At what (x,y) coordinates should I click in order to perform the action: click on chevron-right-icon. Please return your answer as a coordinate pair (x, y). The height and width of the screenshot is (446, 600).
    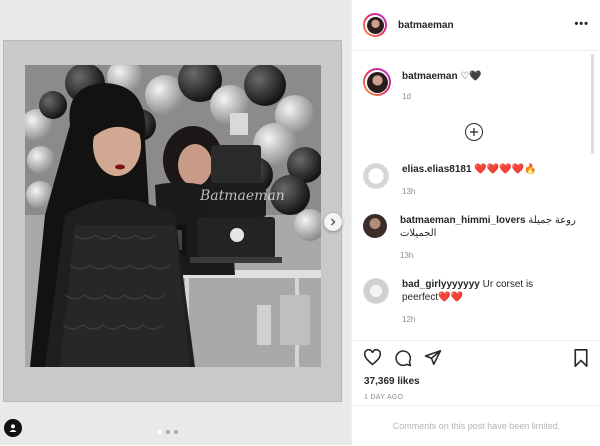
    Looking at the image, I should click on (333, 222).